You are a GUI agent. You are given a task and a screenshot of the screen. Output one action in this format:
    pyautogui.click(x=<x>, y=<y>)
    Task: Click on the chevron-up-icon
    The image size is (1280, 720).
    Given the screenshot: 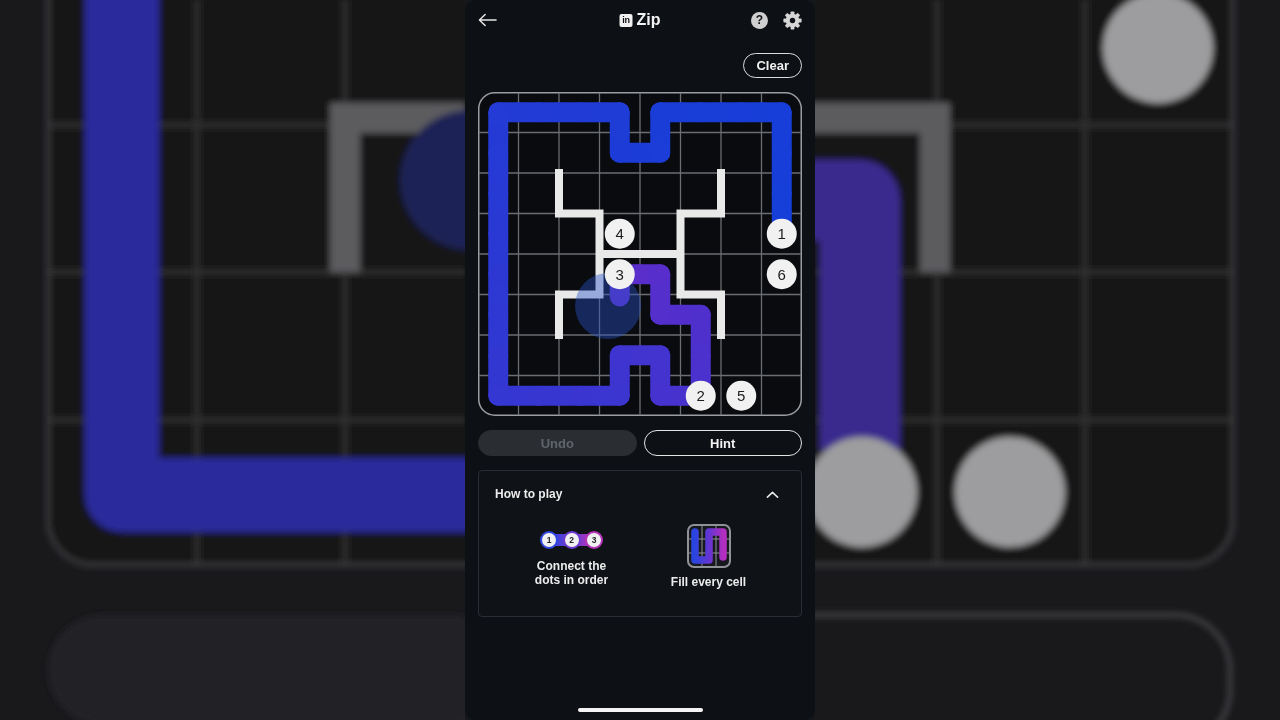 What is the action you would take?
    pyautogui.click(x=772, y=494)
    